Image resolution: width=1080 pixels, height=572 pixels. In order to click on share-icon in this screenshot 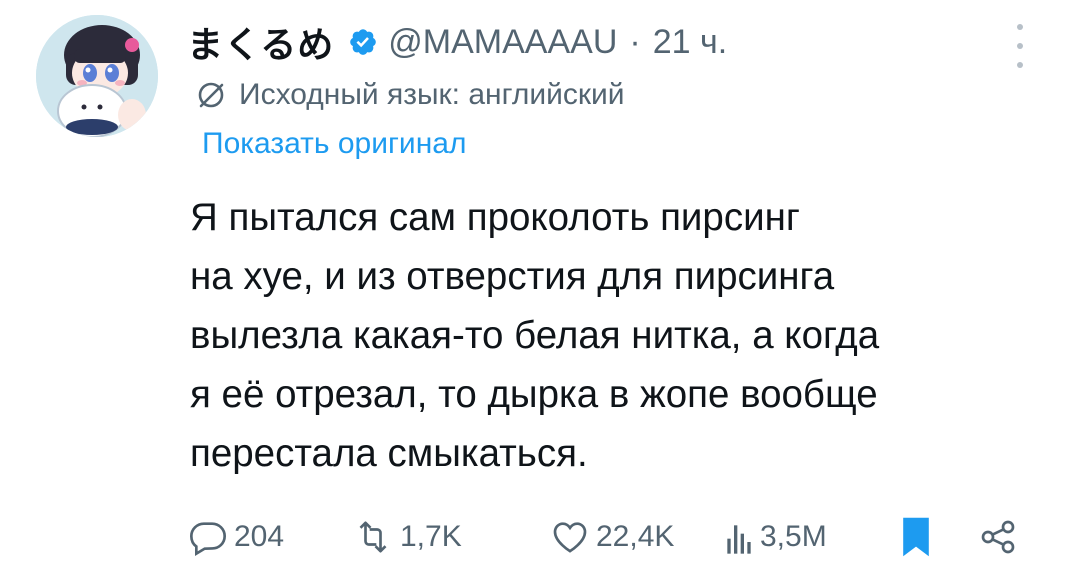, I will do `click(998, 537)`.